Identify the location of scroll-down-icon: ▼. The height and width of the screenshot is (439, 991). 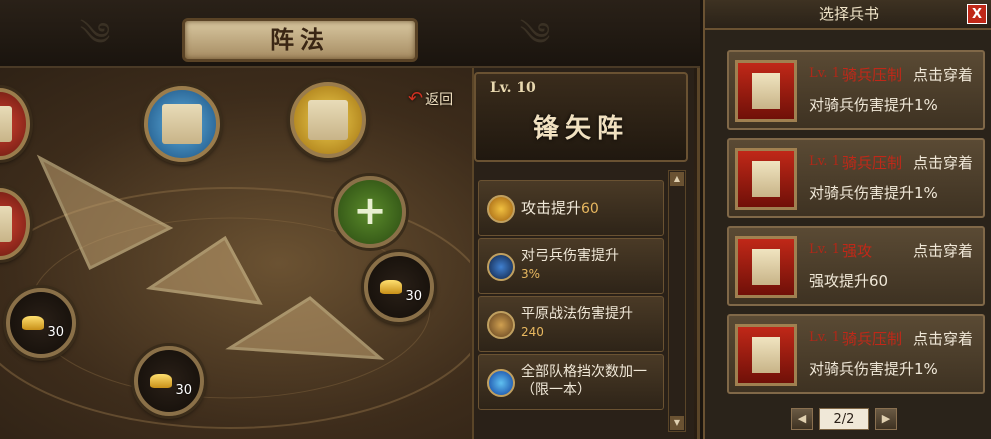
(677, 423).